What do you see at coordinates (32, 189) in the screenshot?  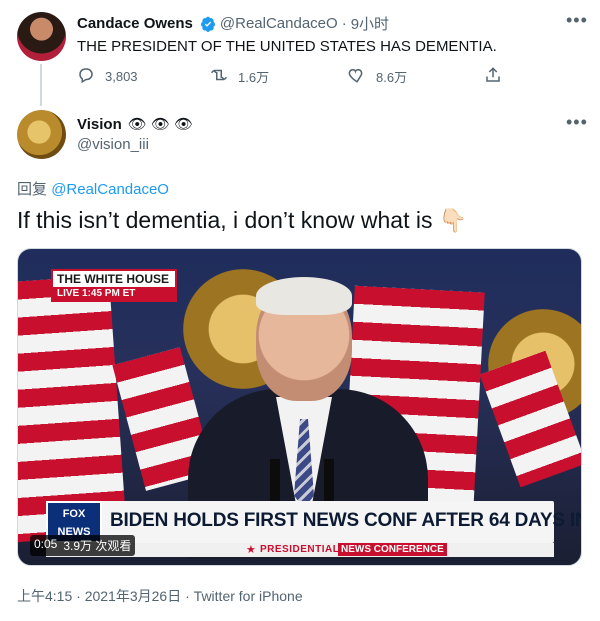 I see `replying-prefix: 回复` at bounding box center [32, 189].